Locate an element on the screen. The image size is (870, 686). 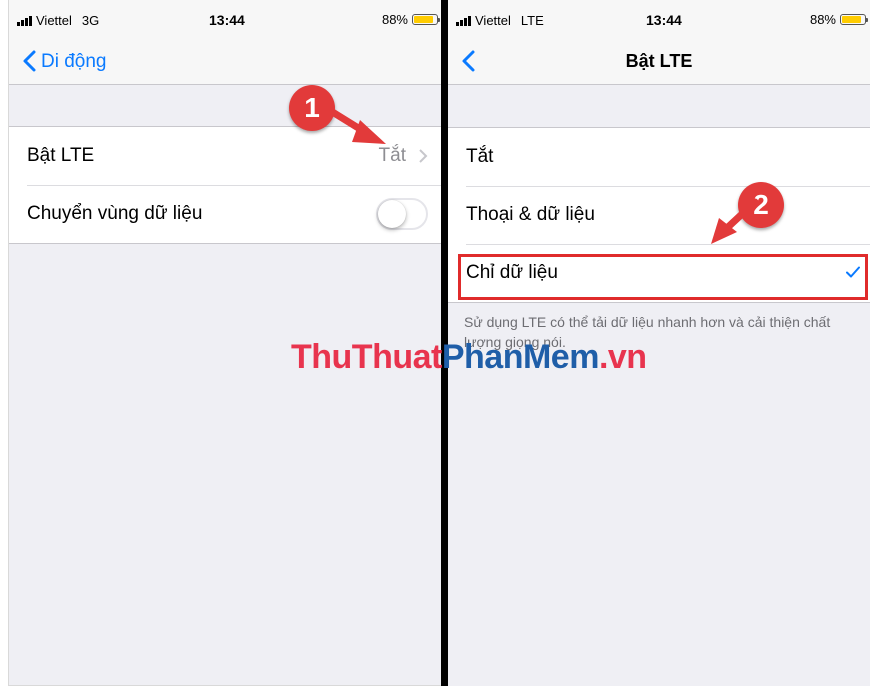
data-roaming-toggle is located at coordinates (402, 214).